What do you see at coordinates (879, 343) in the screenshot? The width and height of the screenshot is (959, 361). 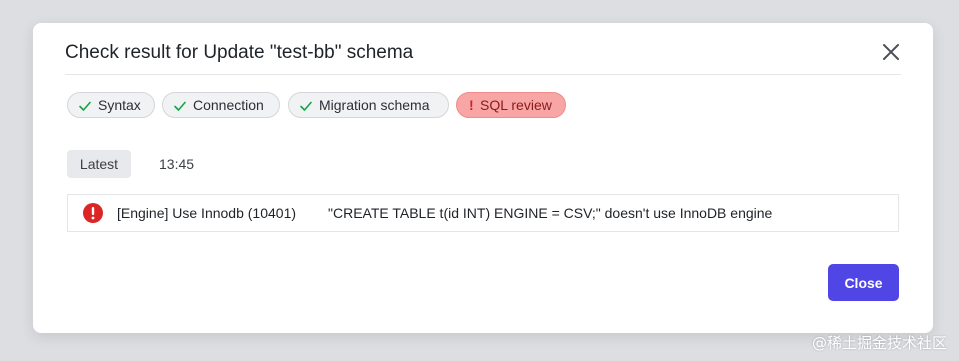 I see `watermark: @稀土掘金技术社区` at bounding box center [879, 343].